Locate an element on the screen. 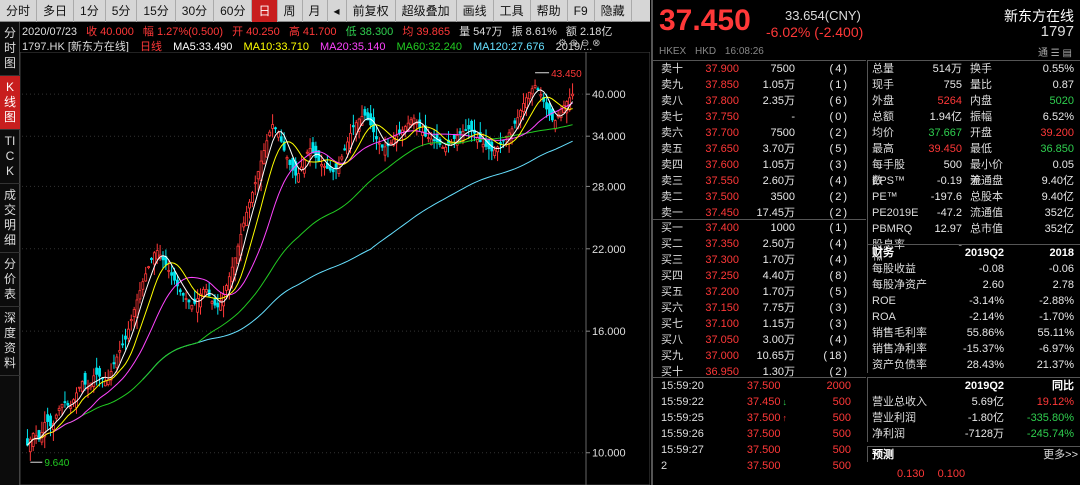 This screenshot has height=485, width=1080. ask-row: 卖十 37.900 75004 is located at coordinates (759, 69).